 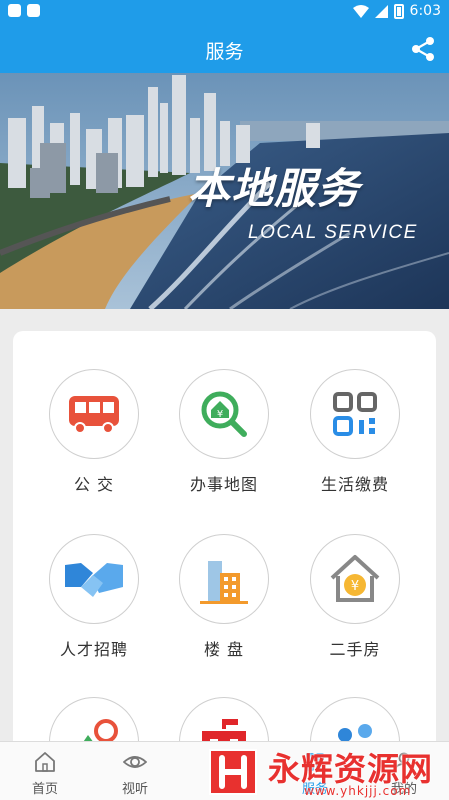 I want to click on service-item-bus: 公 交, so click(x=94, y=432).